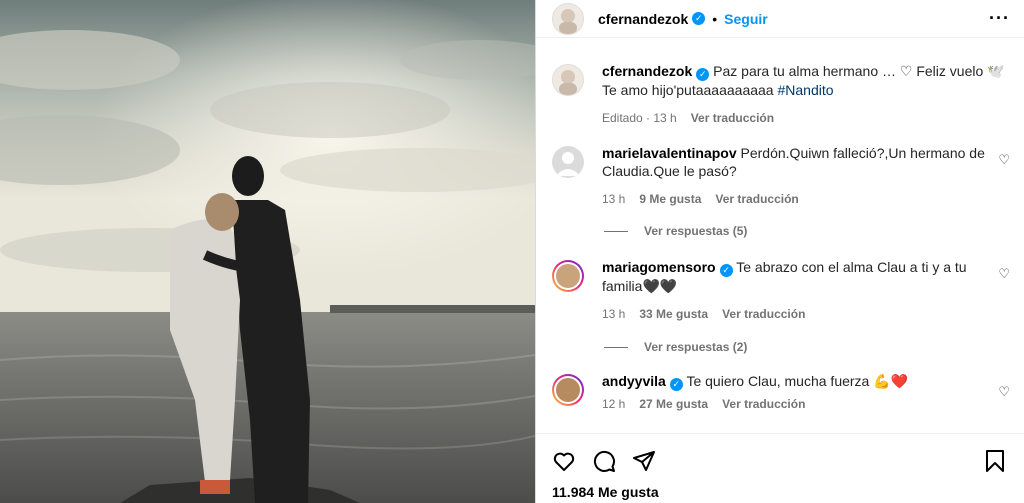 Image resolution: width=1024 pixels, height=503 pixels. What do you see at coordinates (634, 381) in the screenshot?
I see `comment-author: andyyvila` at bounding box center [634, 381].